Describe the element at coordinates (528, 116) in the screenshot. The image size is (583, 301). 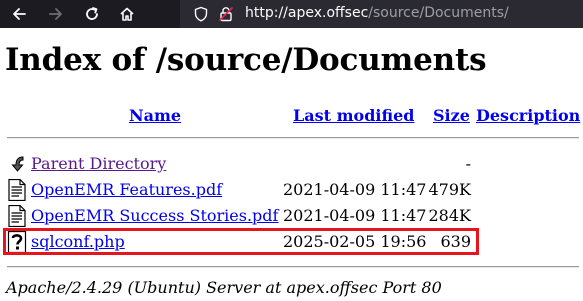
I see `column-header-description: Description` at that location.